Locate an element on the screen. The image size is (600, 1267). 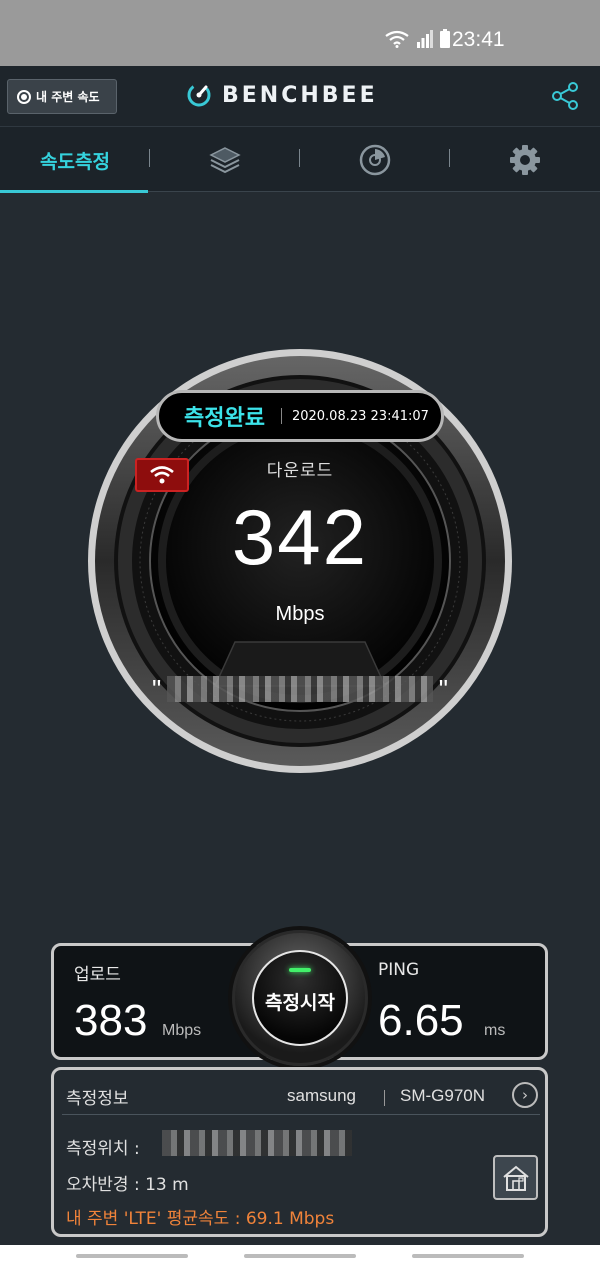
gear-icon is located at coordinates (525, 160).